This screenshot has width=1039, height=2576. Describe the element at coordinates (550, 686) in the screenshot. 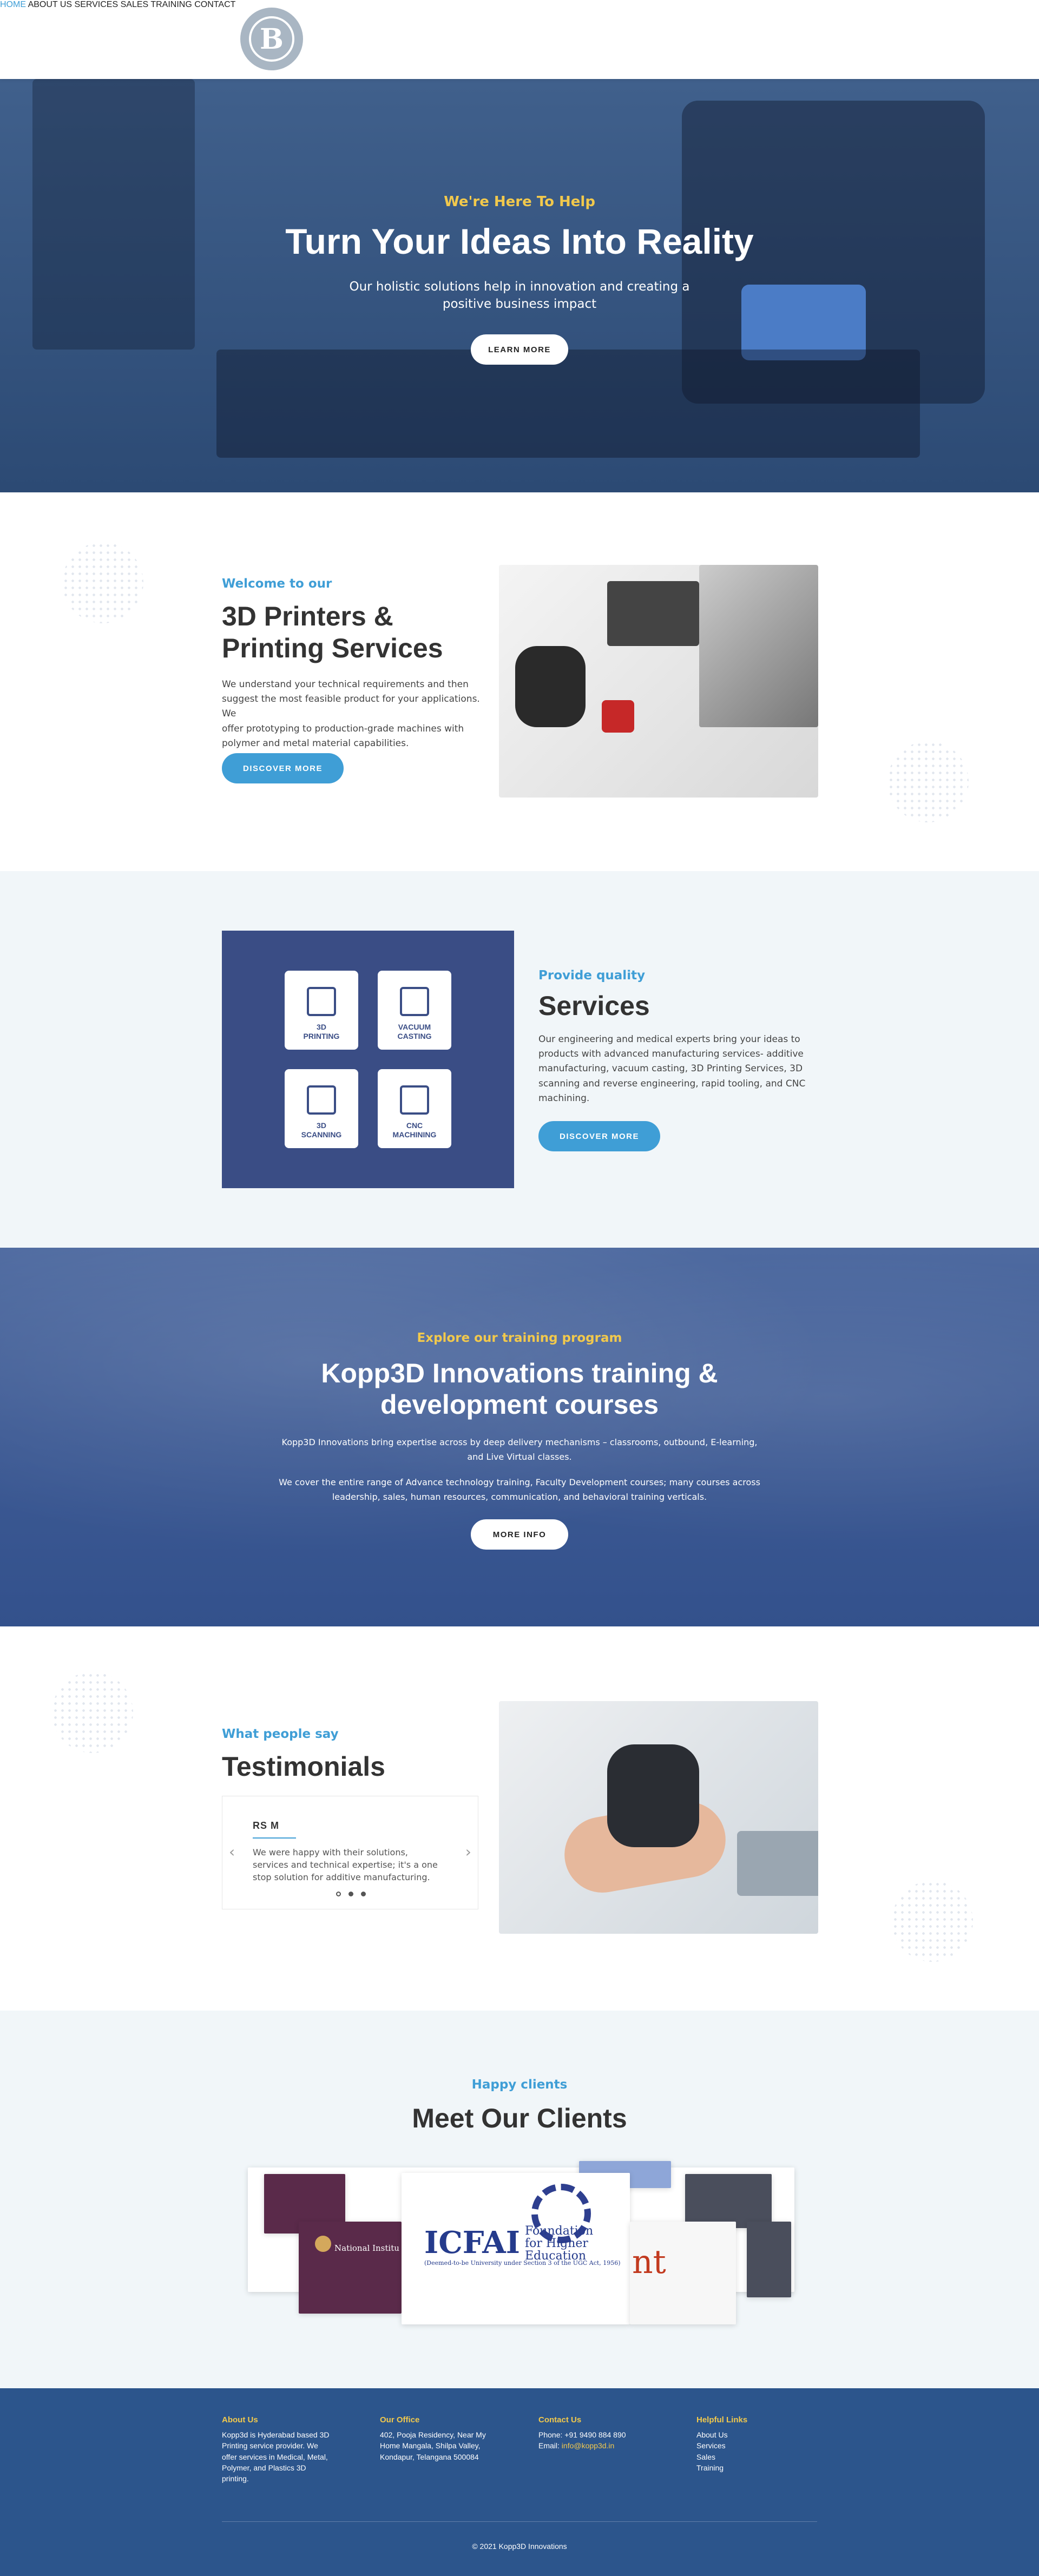

I see `part-shape` at that location.